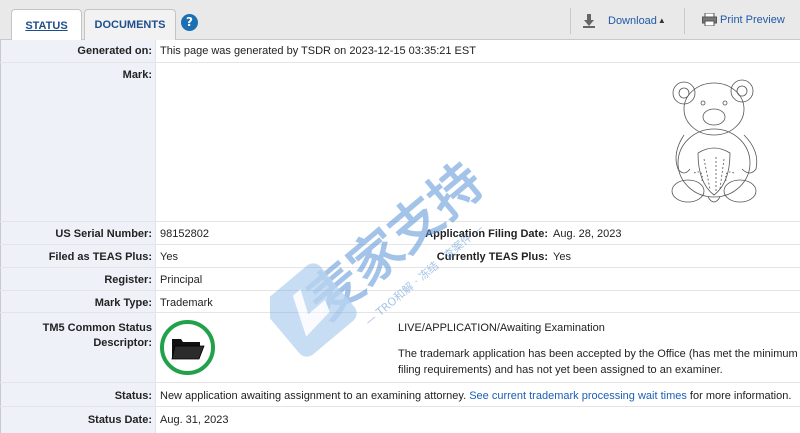 The image size is (800, 433). I want to click on tab-status: STATUS, so click(46, 25).